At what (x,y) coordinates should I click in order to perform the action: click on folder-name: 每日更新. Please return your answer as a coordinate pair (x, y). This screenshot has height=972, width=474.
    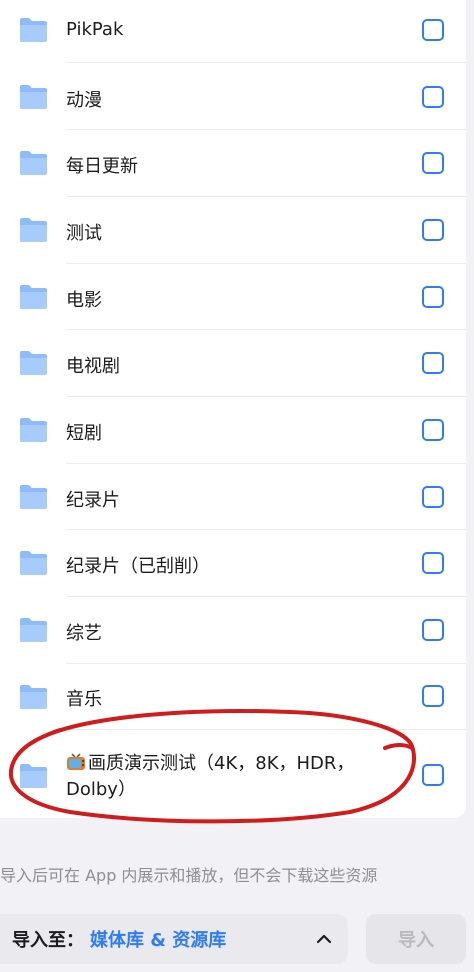
    Looking at the image, I should click on (102, 166).